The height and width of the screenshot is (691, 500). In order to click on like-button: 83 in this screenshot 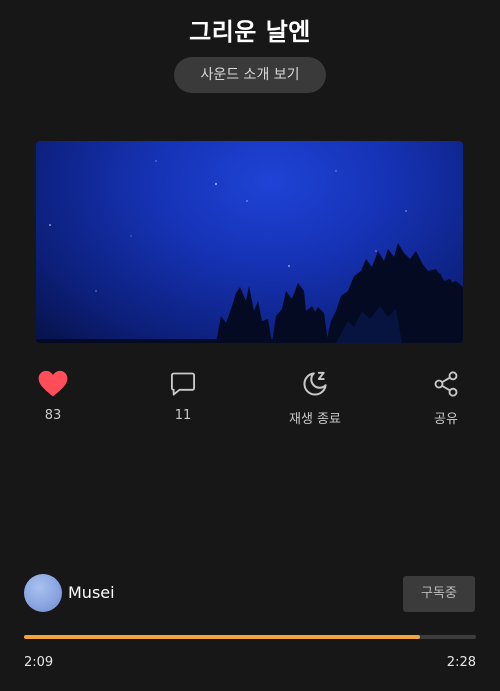, I will do `click(53, 394)`.